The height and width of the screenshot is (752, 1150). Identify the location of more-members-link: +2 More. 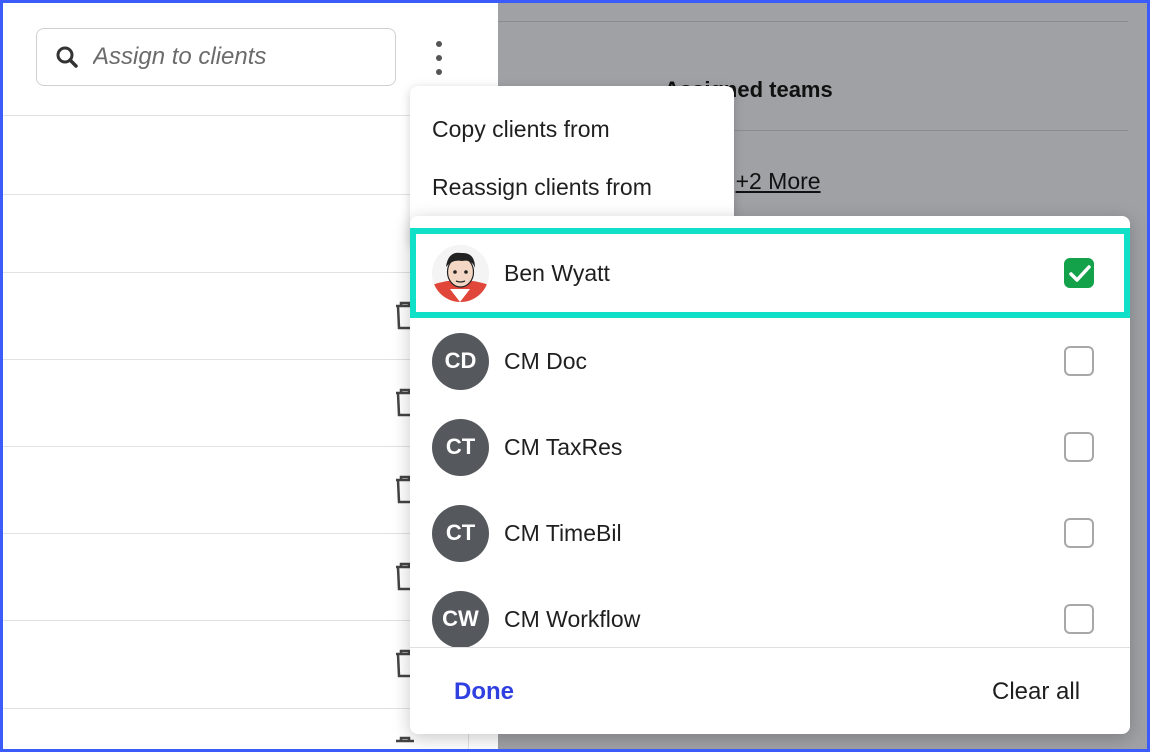
(778, 181).